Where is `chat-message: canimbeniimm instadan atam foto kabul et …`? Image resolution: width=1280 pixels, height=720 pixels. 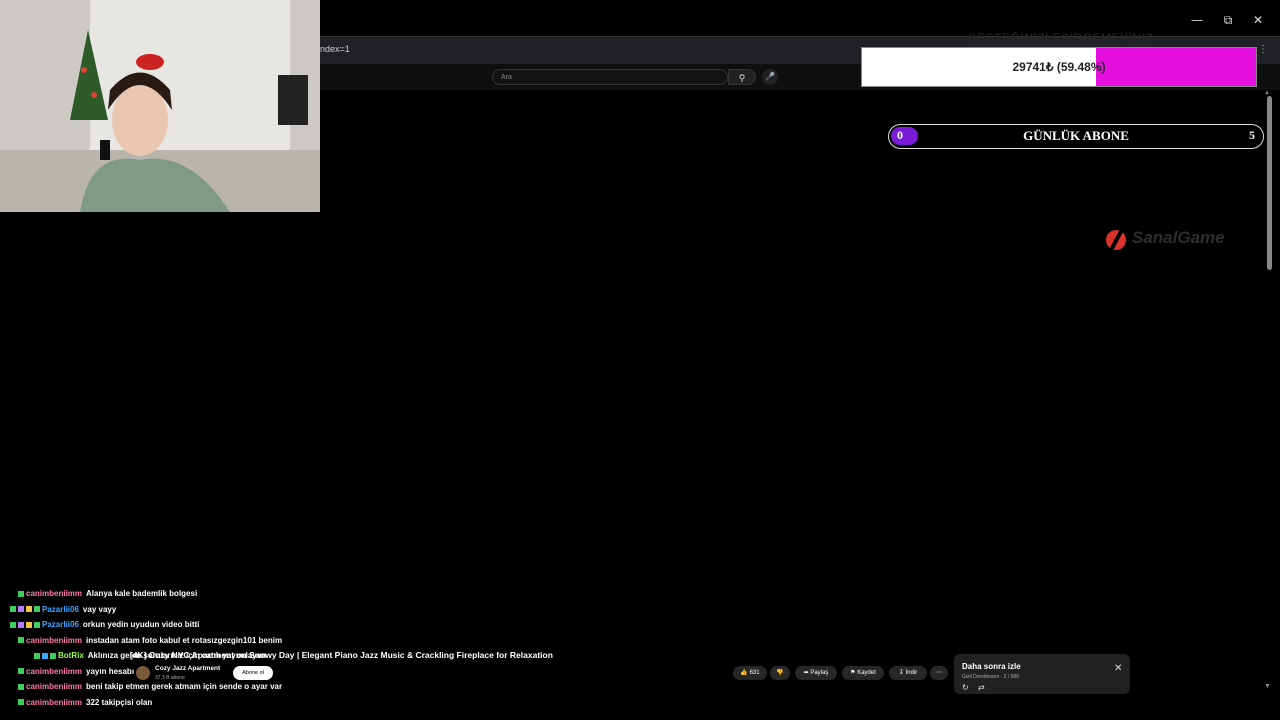 chat-message: canimbeniimm instadan atam foto kabul et … is located at coordinates (150, 641).